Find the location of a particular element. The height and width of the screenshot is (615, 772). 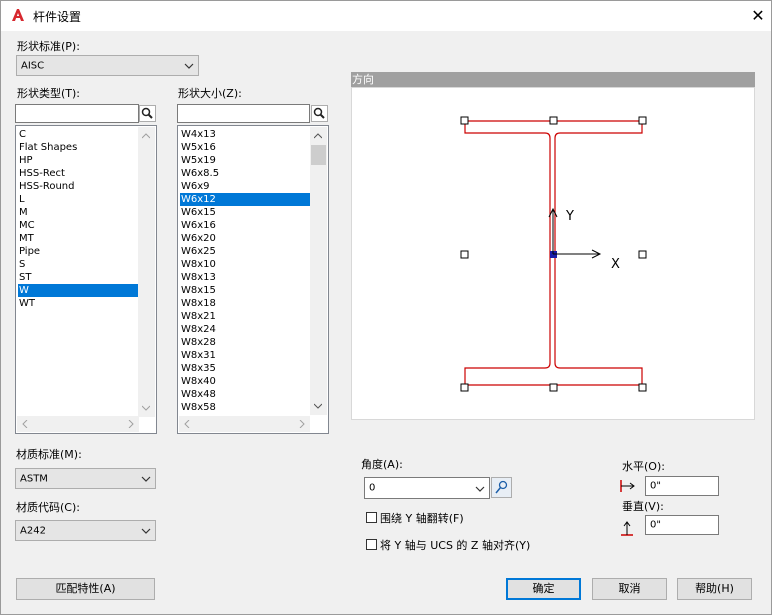

title-bar: 杆件设置 ✕ is located at coordinates (386, 16).